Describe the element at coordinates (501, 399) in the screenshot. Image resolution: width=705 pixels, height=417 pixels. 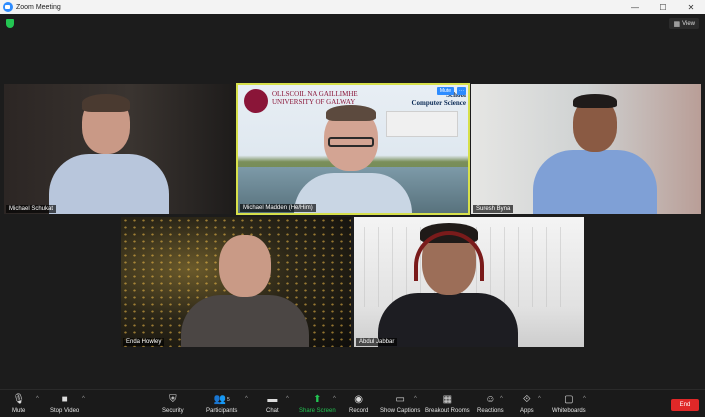
I see `reactions-options-chevron-icon: ^` at that location.